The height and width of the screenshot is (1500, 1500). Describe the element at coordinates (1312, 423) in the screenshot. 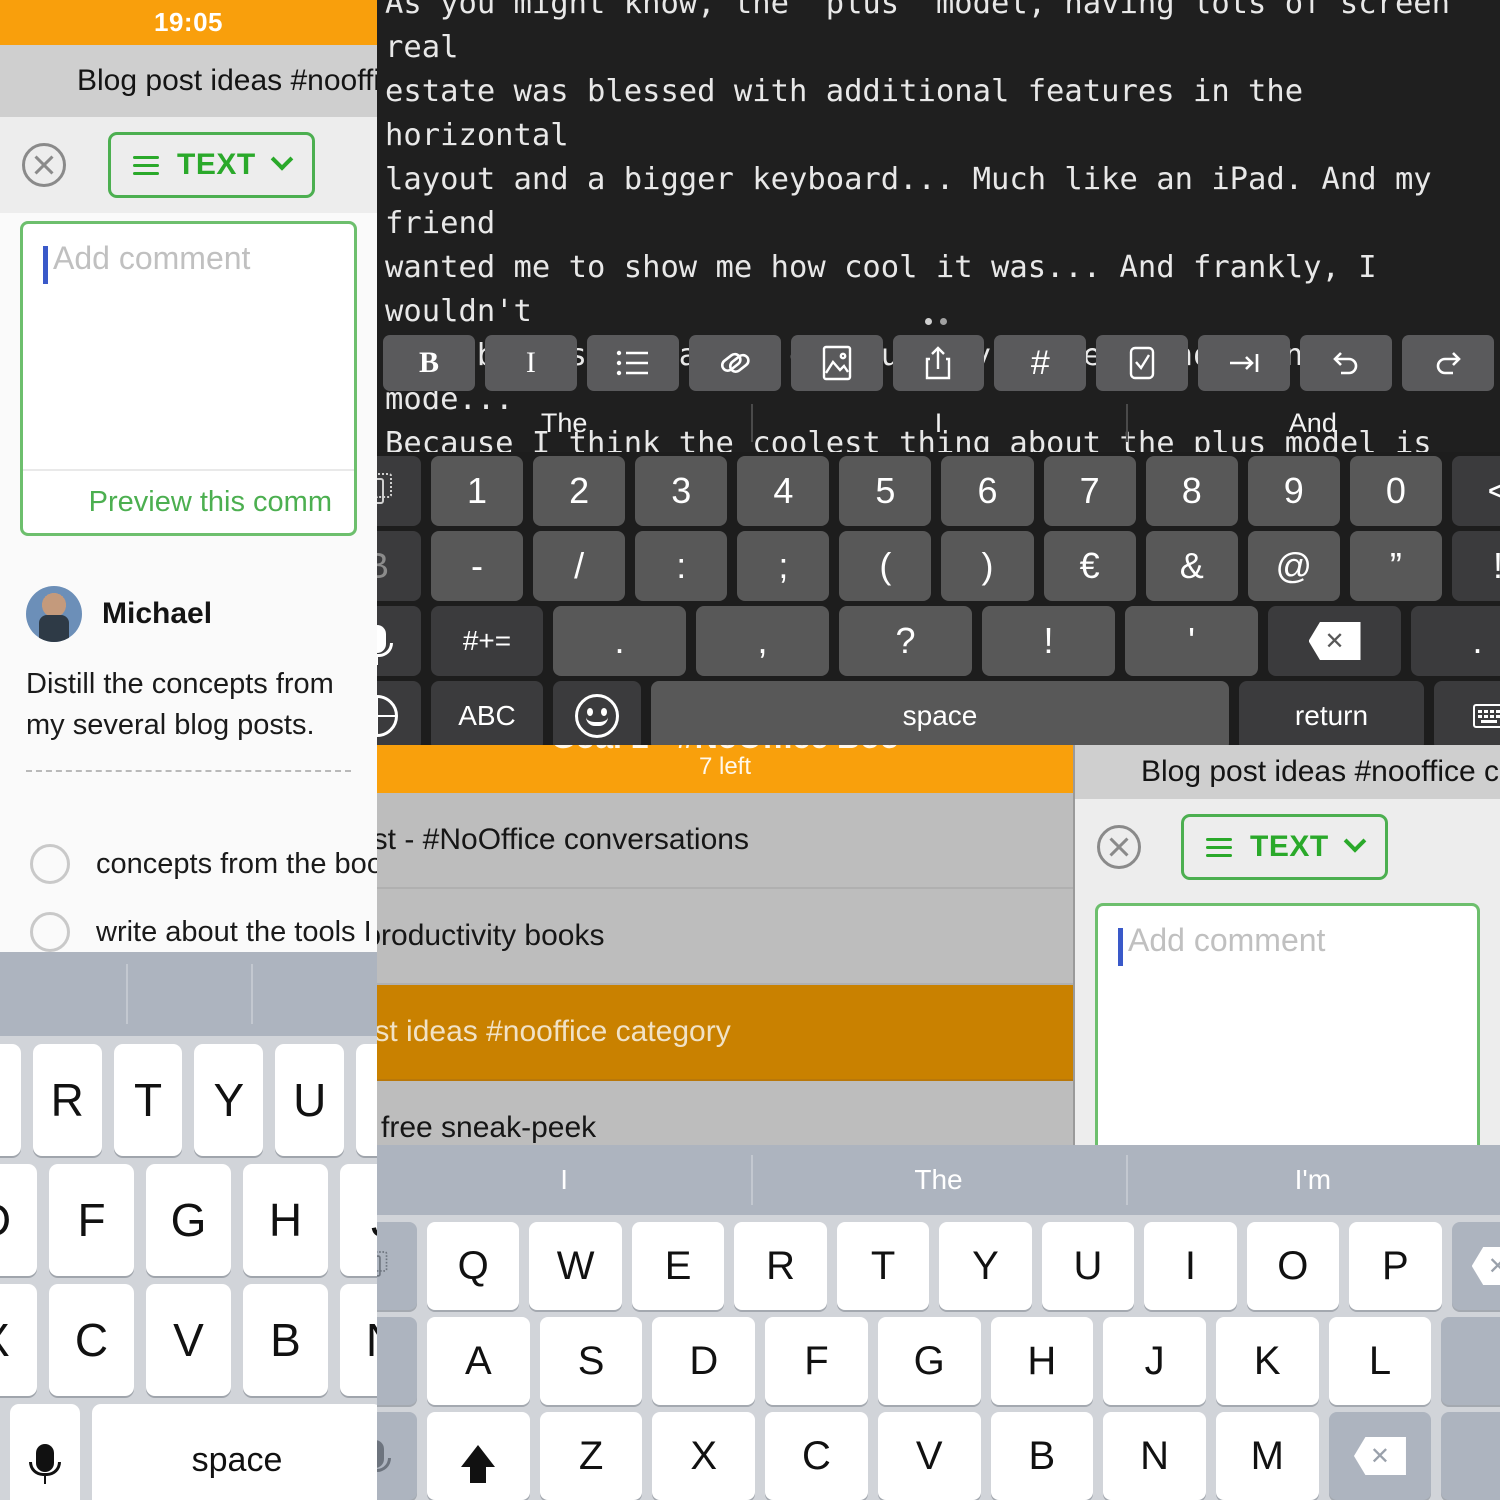

I see `suggestion-item: And` at that location.